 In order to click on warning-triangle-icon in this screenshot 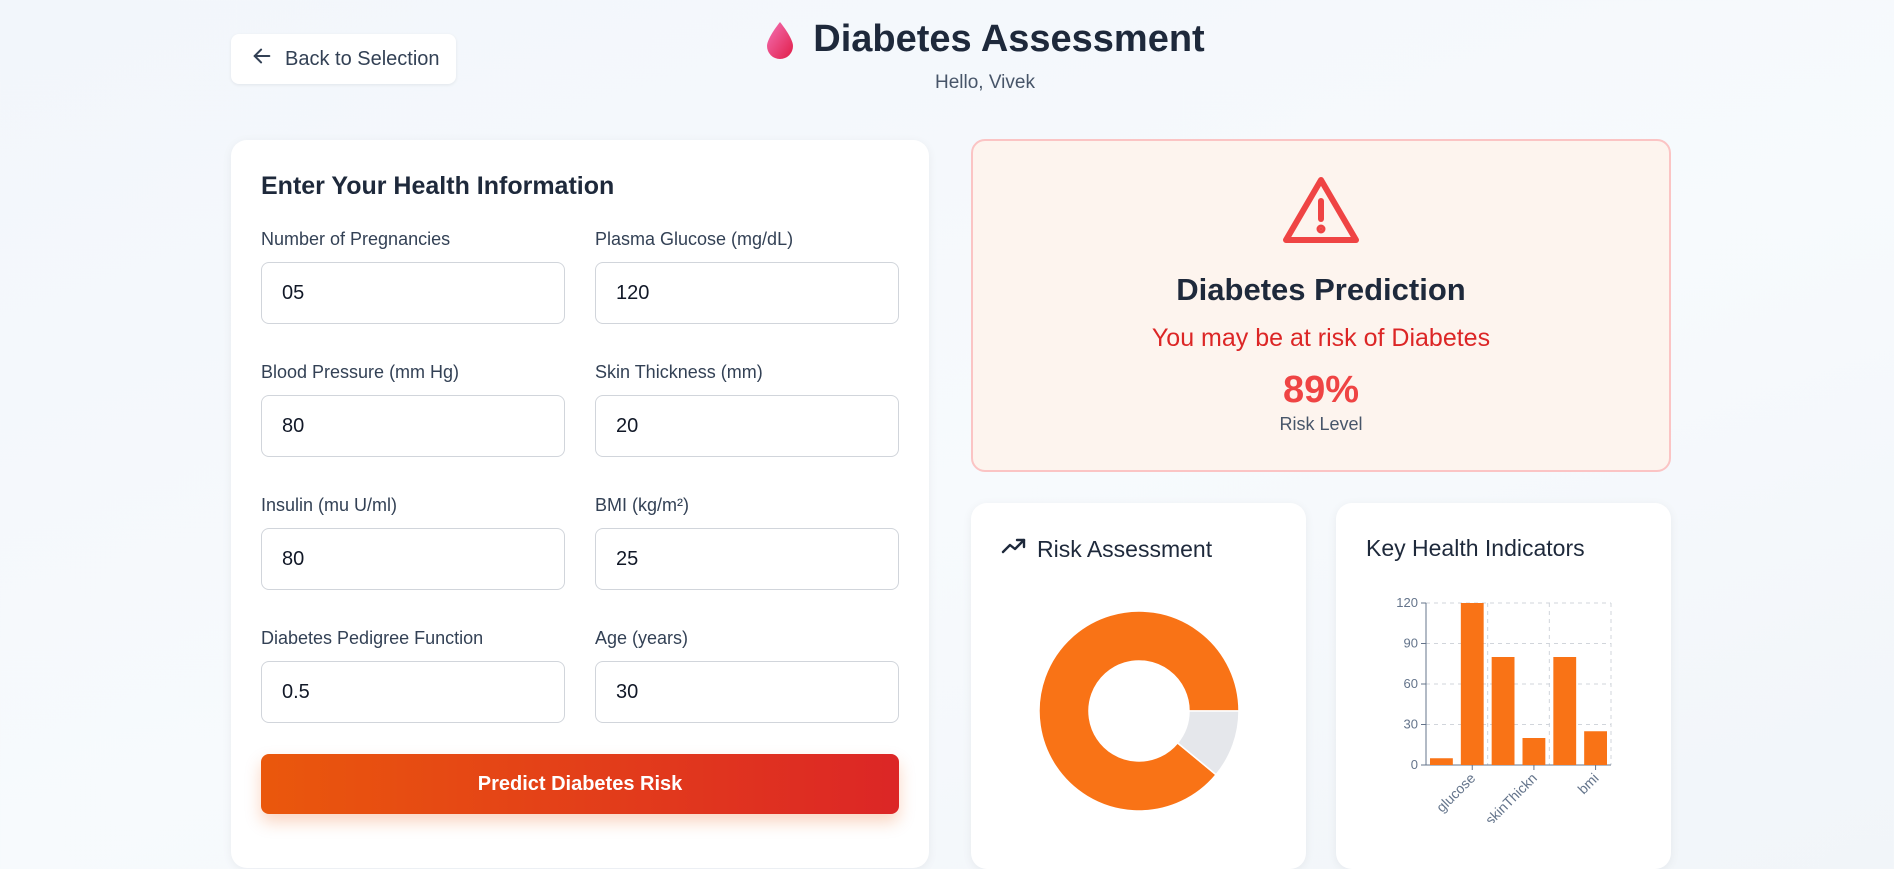, I will do `click(1321, 212)`.